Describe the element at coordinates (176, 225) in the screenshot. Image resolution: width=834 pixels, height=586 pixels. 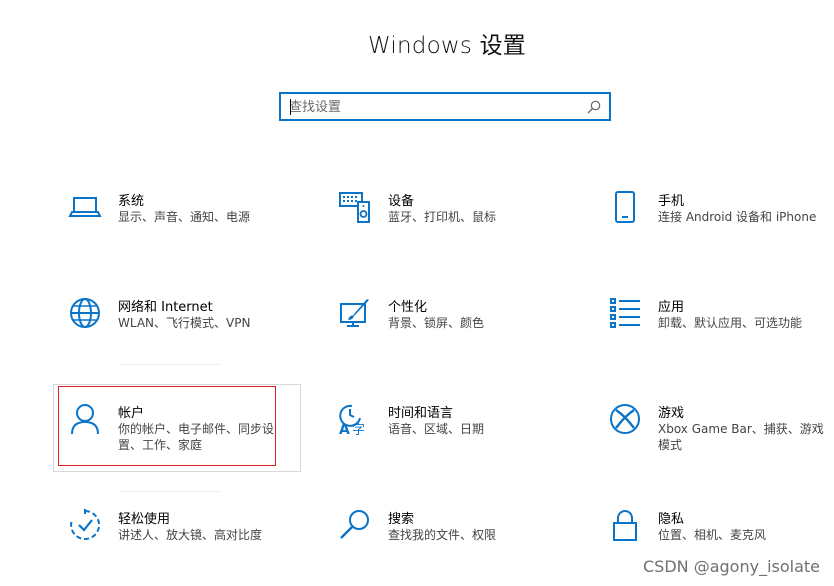
I see `tile-system: 系统 显示、声音、通知、电源` at that location.